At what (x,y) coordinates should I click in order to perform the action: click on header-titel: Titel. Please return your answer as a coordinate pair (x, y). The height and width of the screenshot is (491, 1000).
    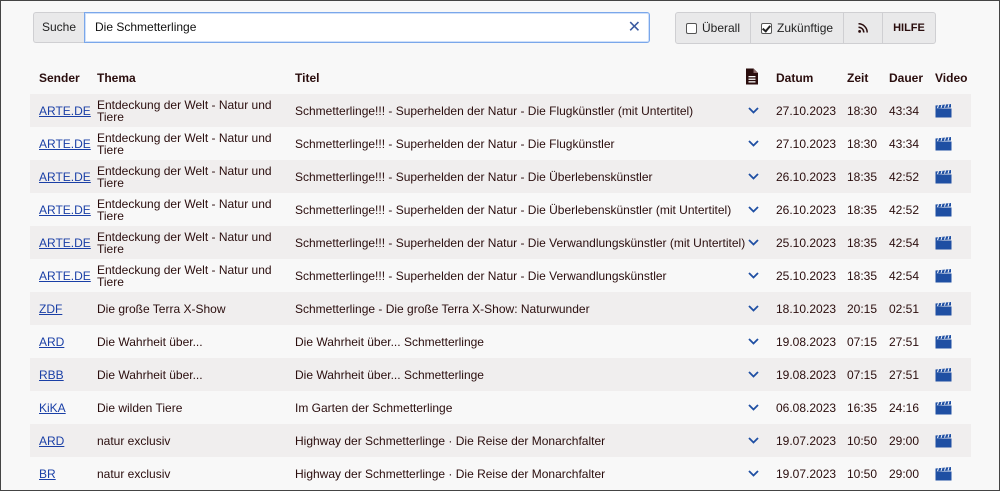
    Looking at the image, I should click on (307, 78).